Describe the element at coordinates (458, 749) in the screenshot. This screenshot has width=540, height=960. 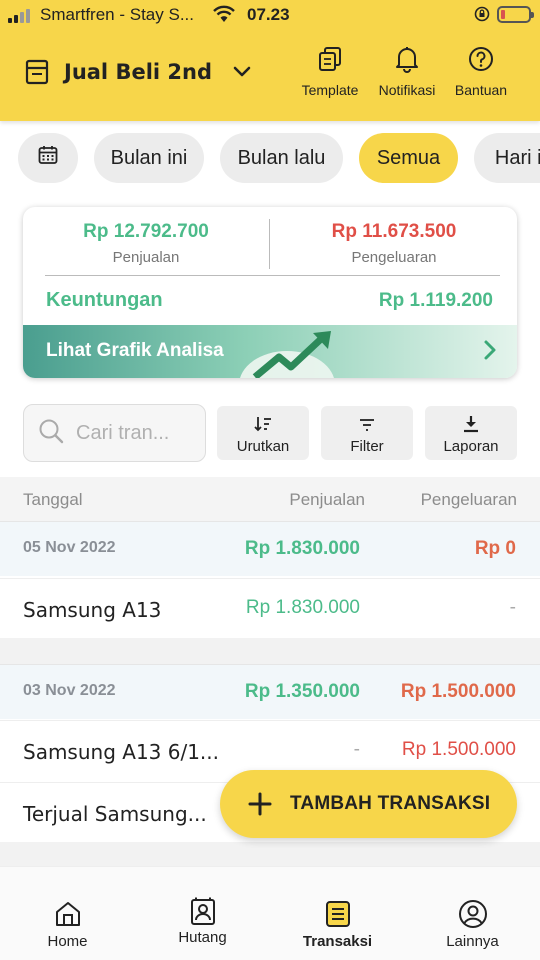
I see `transaction-expense: Rp 1.500.000` at that location.